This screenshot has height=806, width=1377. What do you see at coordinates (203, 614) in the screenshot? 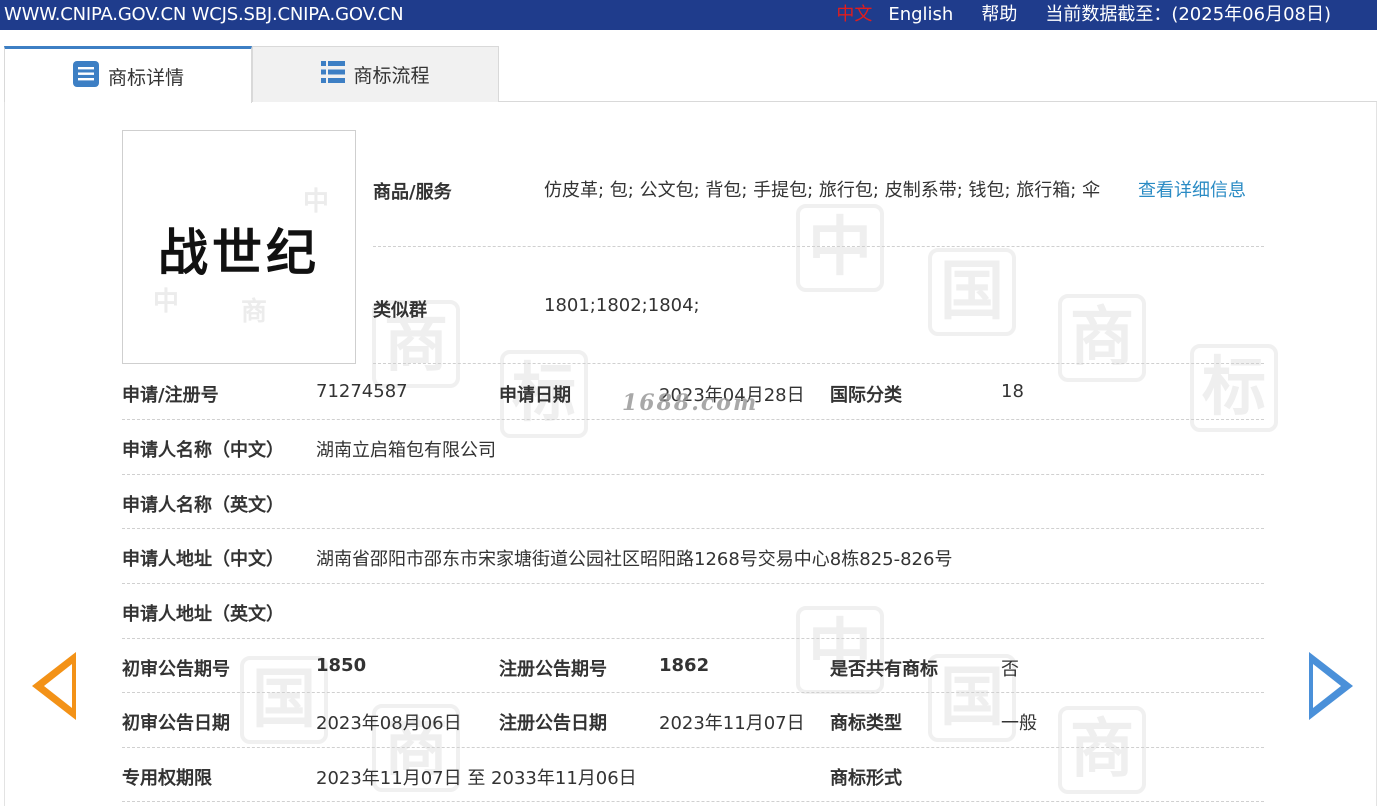
I see `address-en-label: 申请人地址（英文）` at bounding box center [203, 614].